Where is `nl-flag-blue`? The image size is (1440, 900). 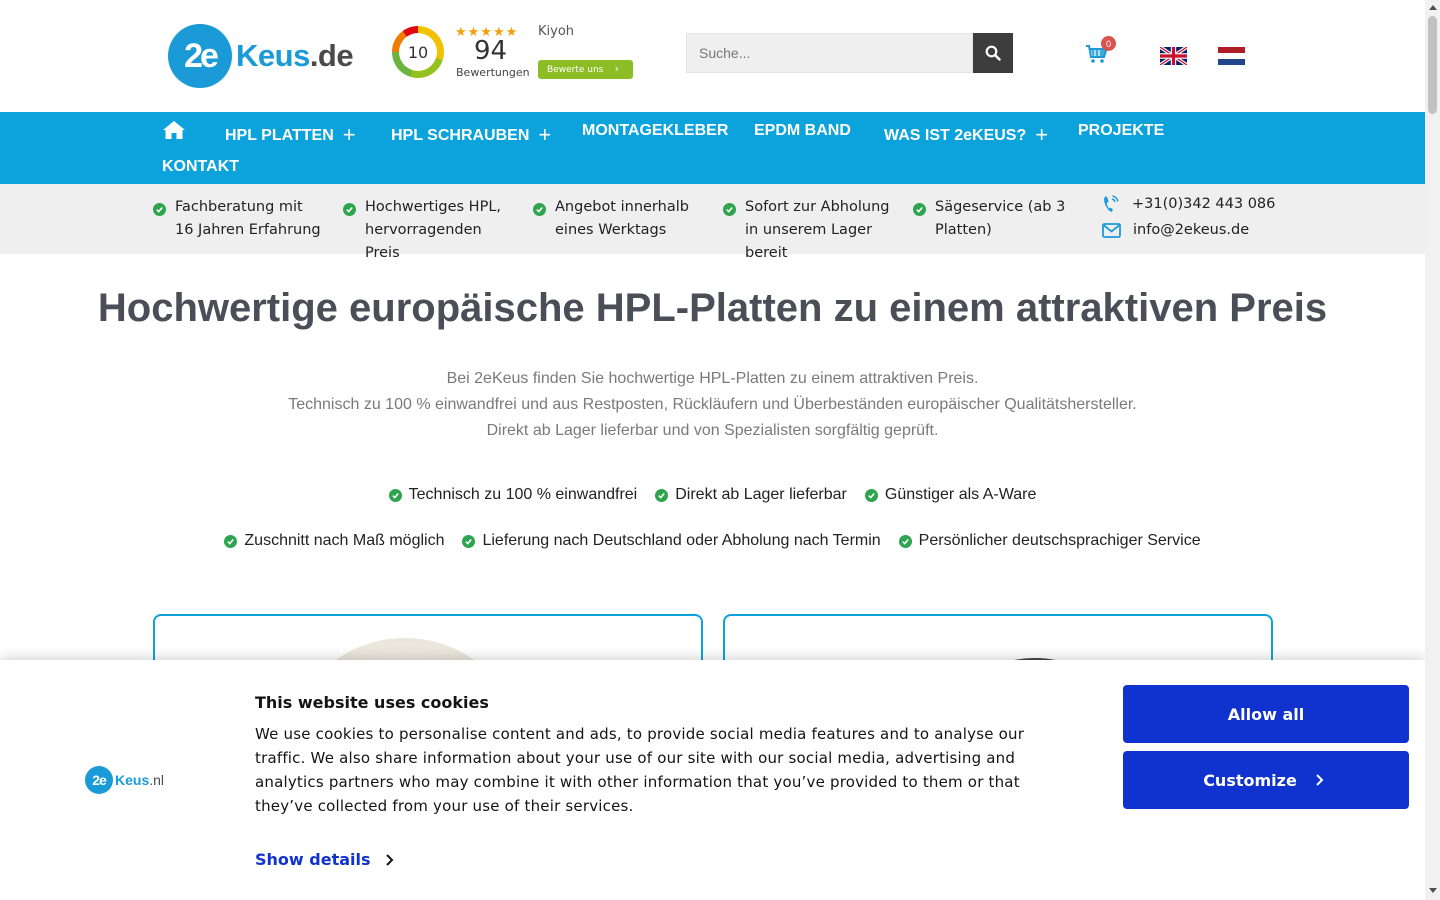
nl-flag-blue is located at coordinates (1231, 62).